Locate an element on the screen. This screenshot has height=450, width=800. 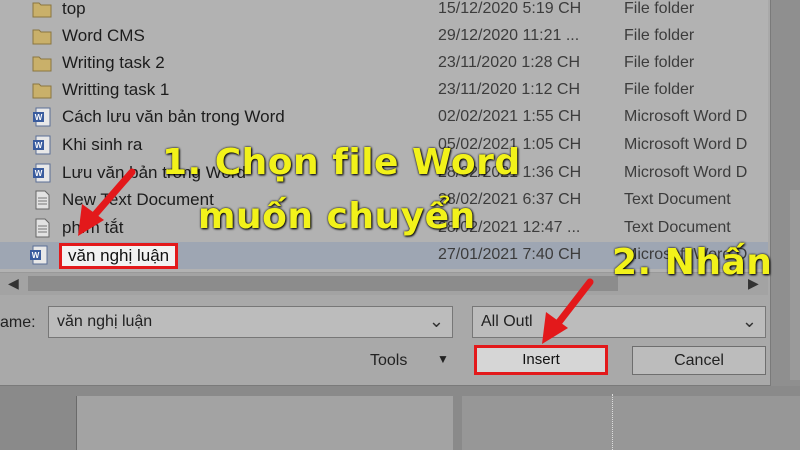
file-date-modified: 23/11/2020 1:28 CH is located at coordinates (509, 62).